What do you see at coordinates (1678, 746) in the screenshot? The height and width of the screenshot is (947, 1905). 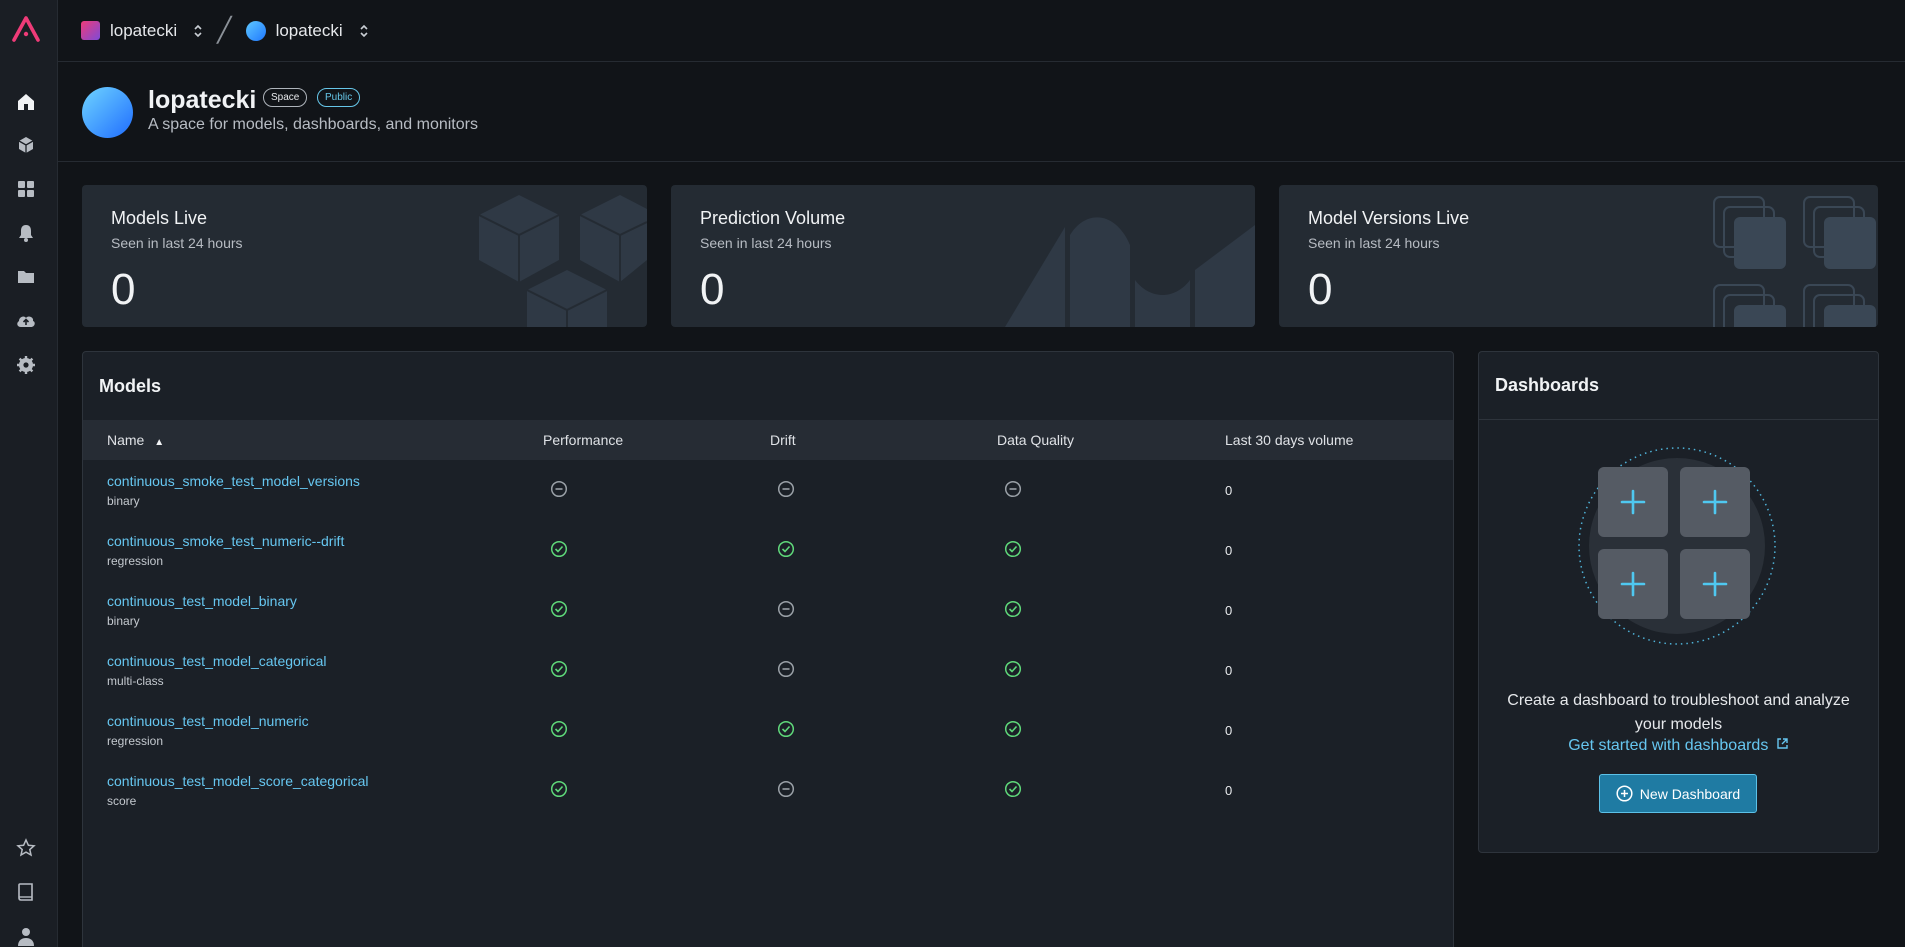 I see `get-started-dashboards-link: Get started with dashboards` at bounding box center [1678, 746].